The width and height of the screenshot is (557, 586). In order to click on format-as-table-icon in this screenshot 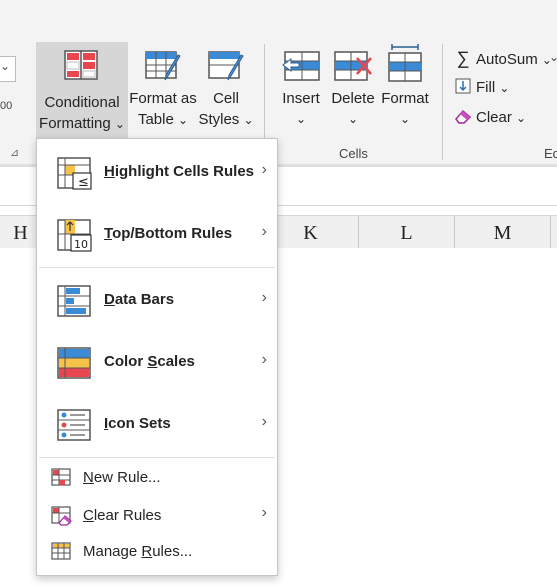, I will do `click(163, 67)`.